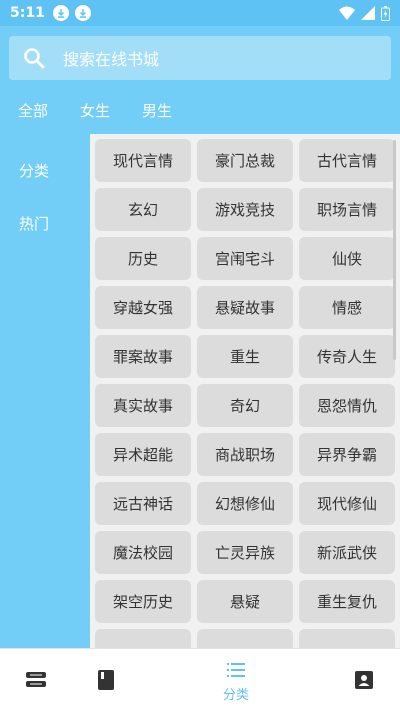  I want to click on category-chip: 重生, so click(245, 356).